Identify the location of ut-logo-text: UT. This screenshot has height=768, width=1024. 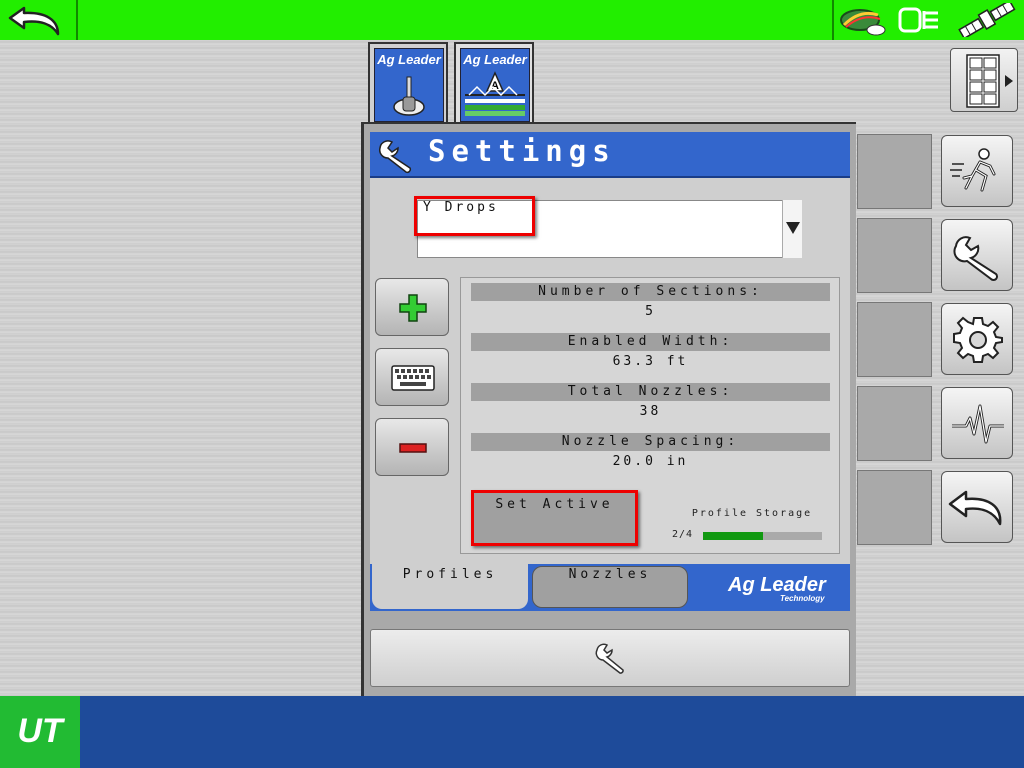
(40, 731).